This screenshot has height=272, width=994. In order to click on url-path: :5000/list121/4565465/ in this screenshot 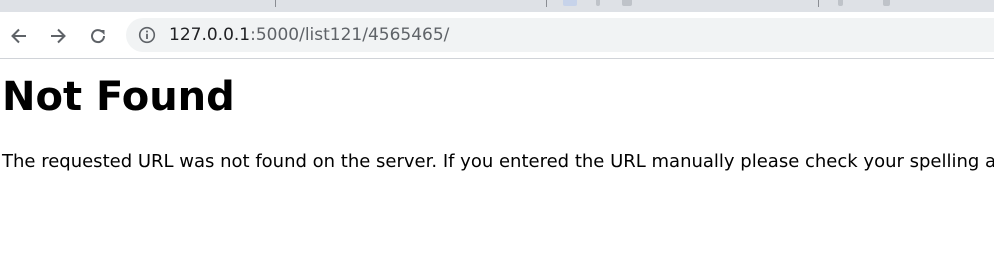, I will do `click(350, 35)`.